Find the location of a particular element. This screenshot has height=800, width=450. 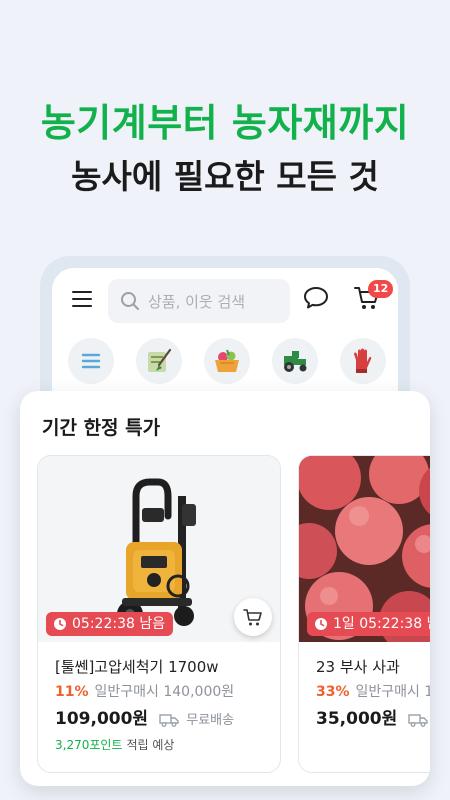

vegetable-basket-icon is located at coordinates (227, 360).